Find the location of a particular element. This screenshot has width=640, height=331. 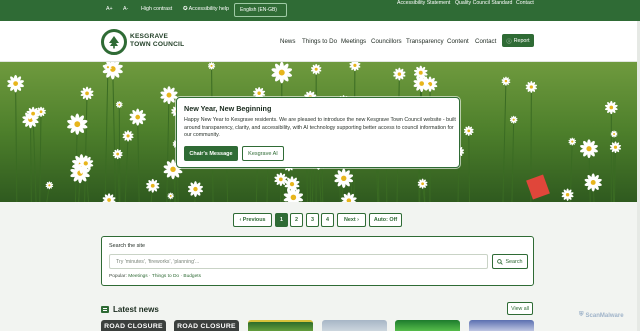

report-label: Report is located at coordinates (521, 40).